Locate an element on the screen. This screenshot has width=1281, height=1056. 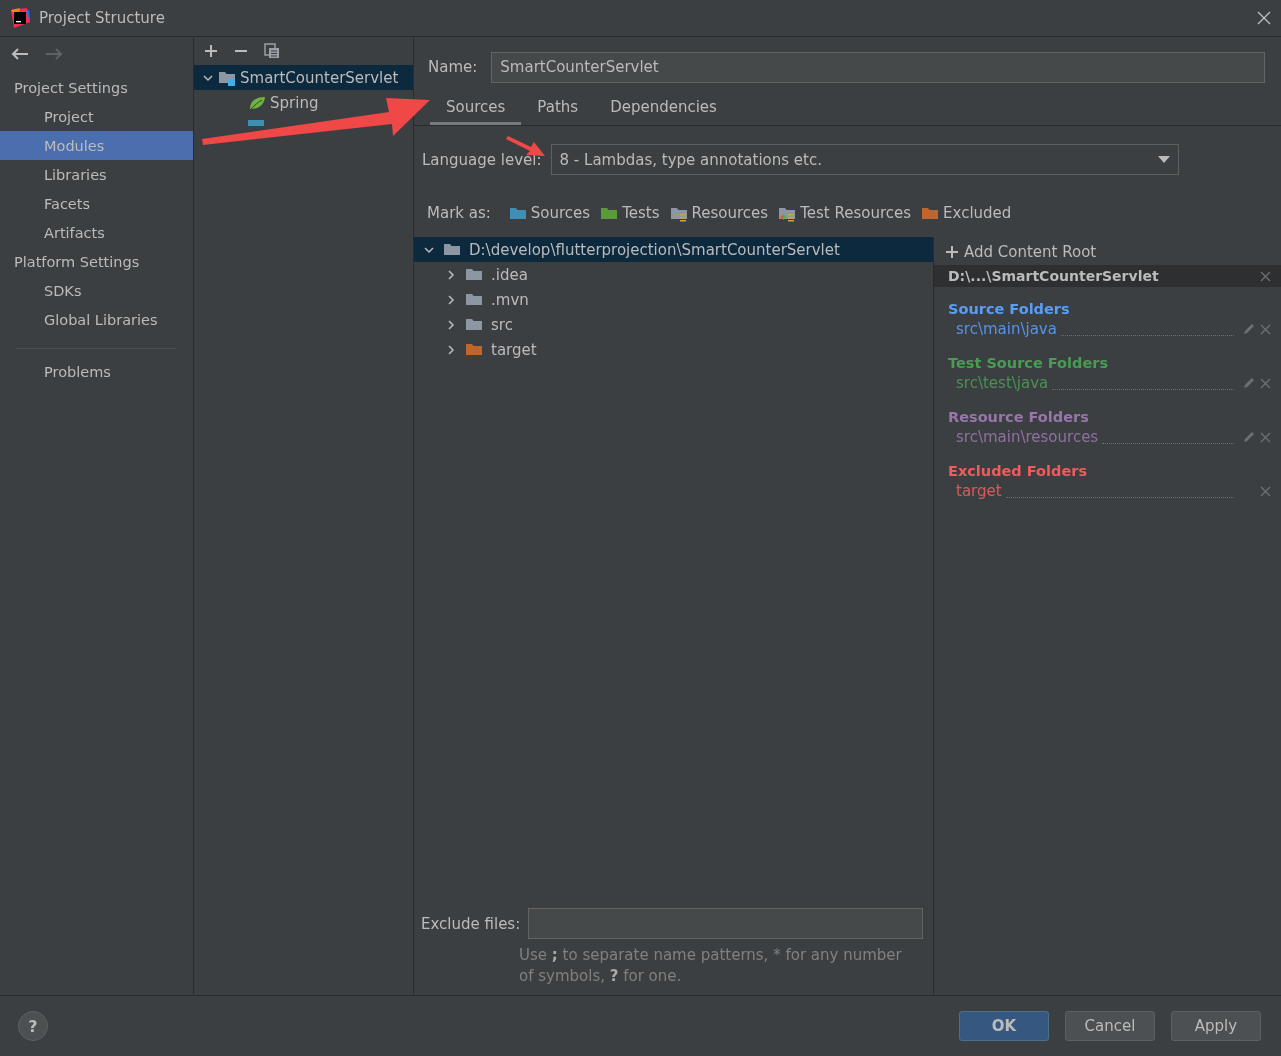
folder-path: src\main\java is located at coordinates (1006, 329).